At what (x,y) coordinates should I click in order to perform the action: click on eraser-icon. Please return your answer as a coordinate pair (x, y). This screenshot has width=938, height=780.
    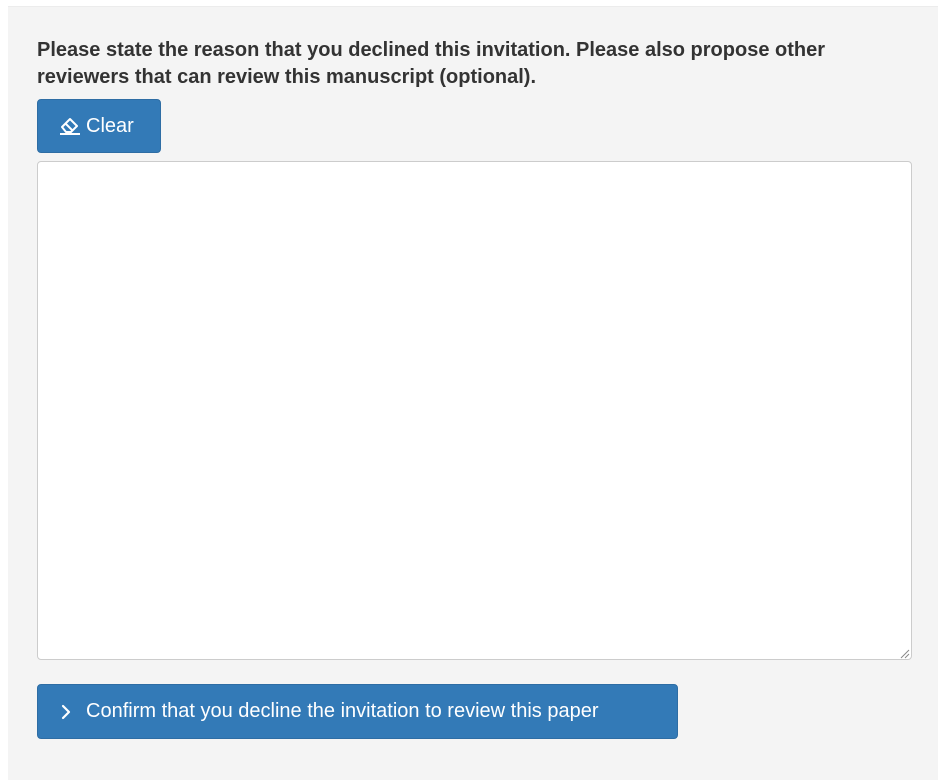
    Looking at the image, I should click on (70, 126).